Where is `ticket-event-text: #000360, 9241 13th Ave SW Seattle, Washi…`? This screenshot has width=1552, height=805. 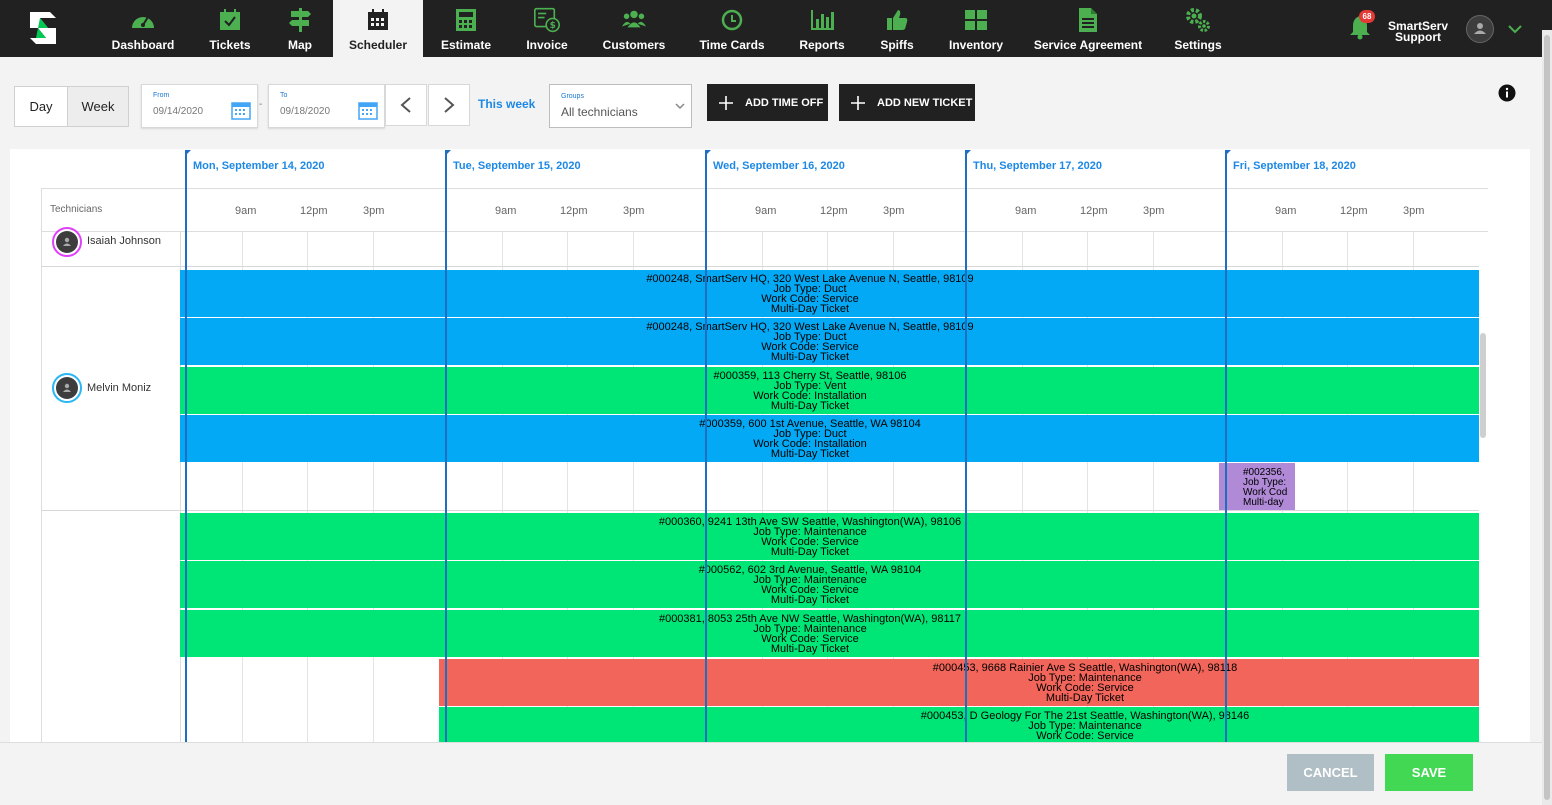
ticket-event-text: #000360, 9241 13th Ave SW Seattle, Washi… is located at coordinates (810, 537).